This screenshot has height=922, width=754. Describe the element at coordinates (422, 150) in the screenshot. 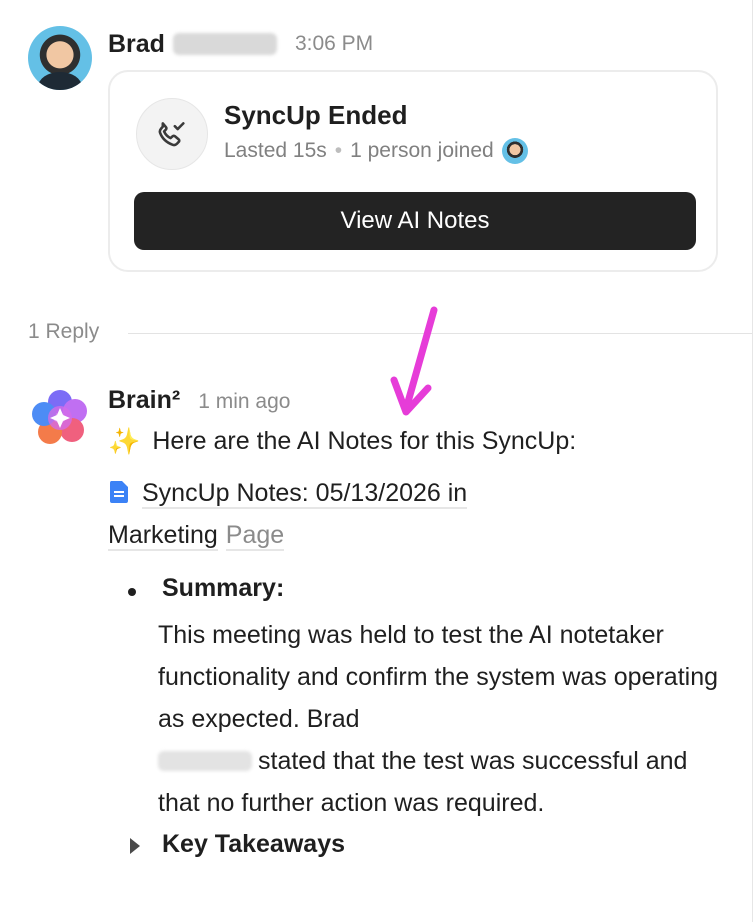

I see `participant-count: 1 person joined` at that location.